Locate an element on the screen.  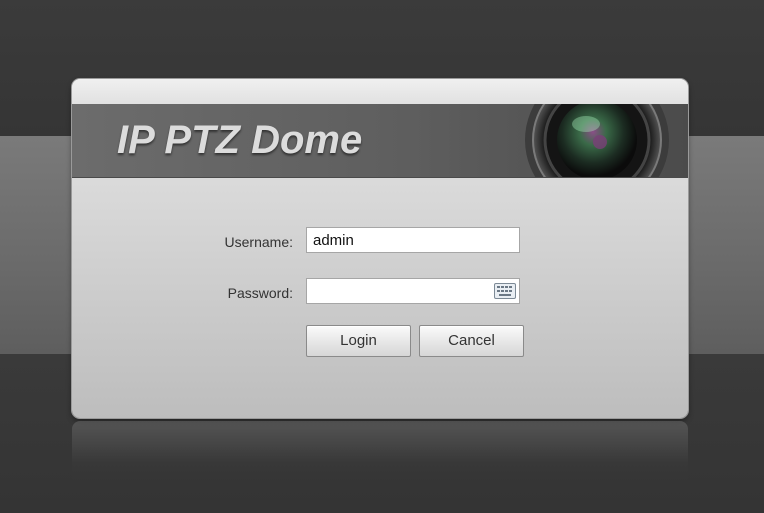
button-row: Login Cancel is located at coordinates (380, 341).